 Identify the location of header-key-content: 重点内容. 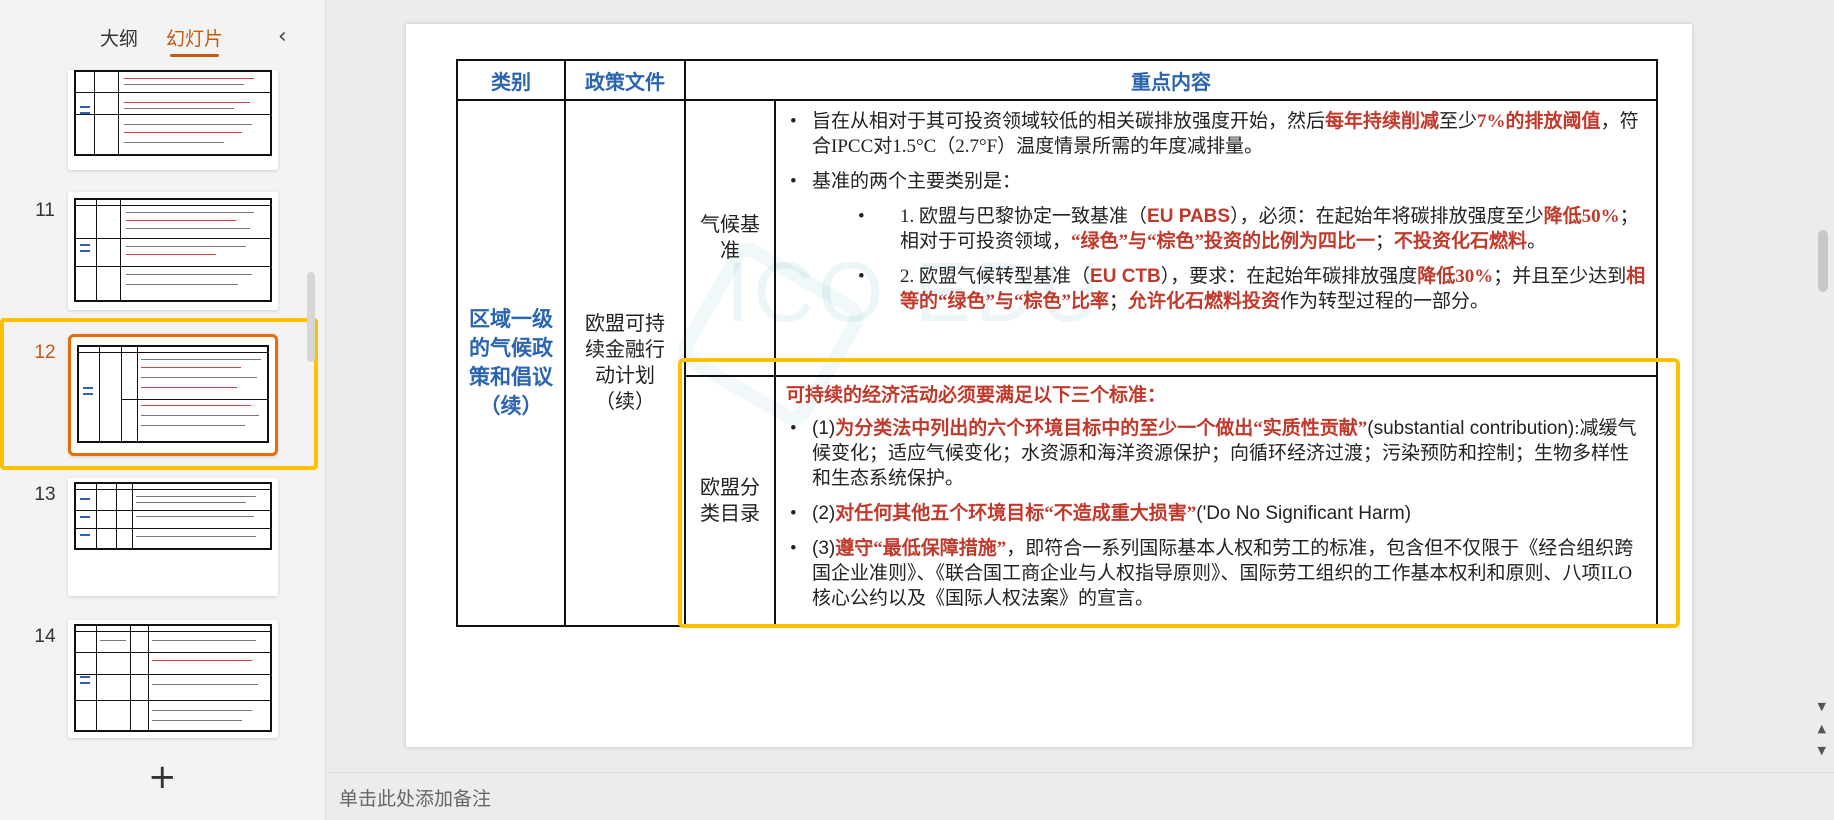
(1171, 80).